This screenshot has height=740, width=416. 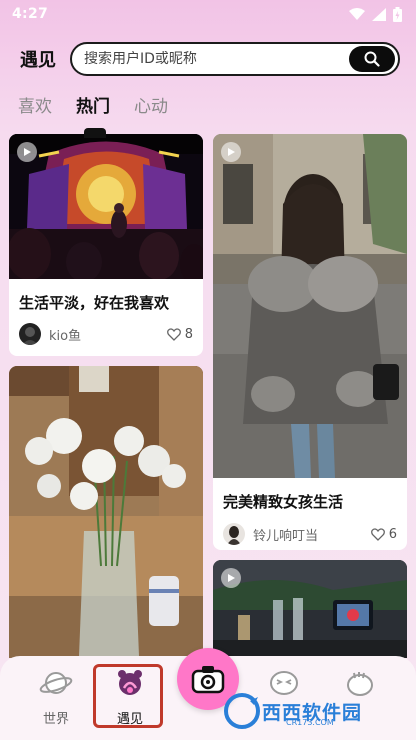 What do you see at coordinates (35, 104) in the screenshot?
I see `tab-like: 喜欢` at bounding box center [35, 104].